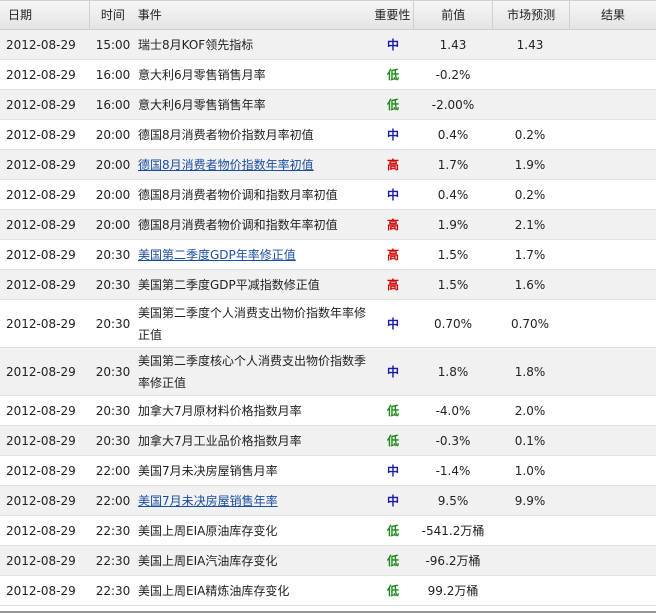 Image resolution: width=656 pixels, height=614 pixels. Describe the element at coordinates (328, 105) in the screenshot. I see `table-row: 2012-08-29 16:00 意大利6月零售销售年率 低 -2.00%` at that location.